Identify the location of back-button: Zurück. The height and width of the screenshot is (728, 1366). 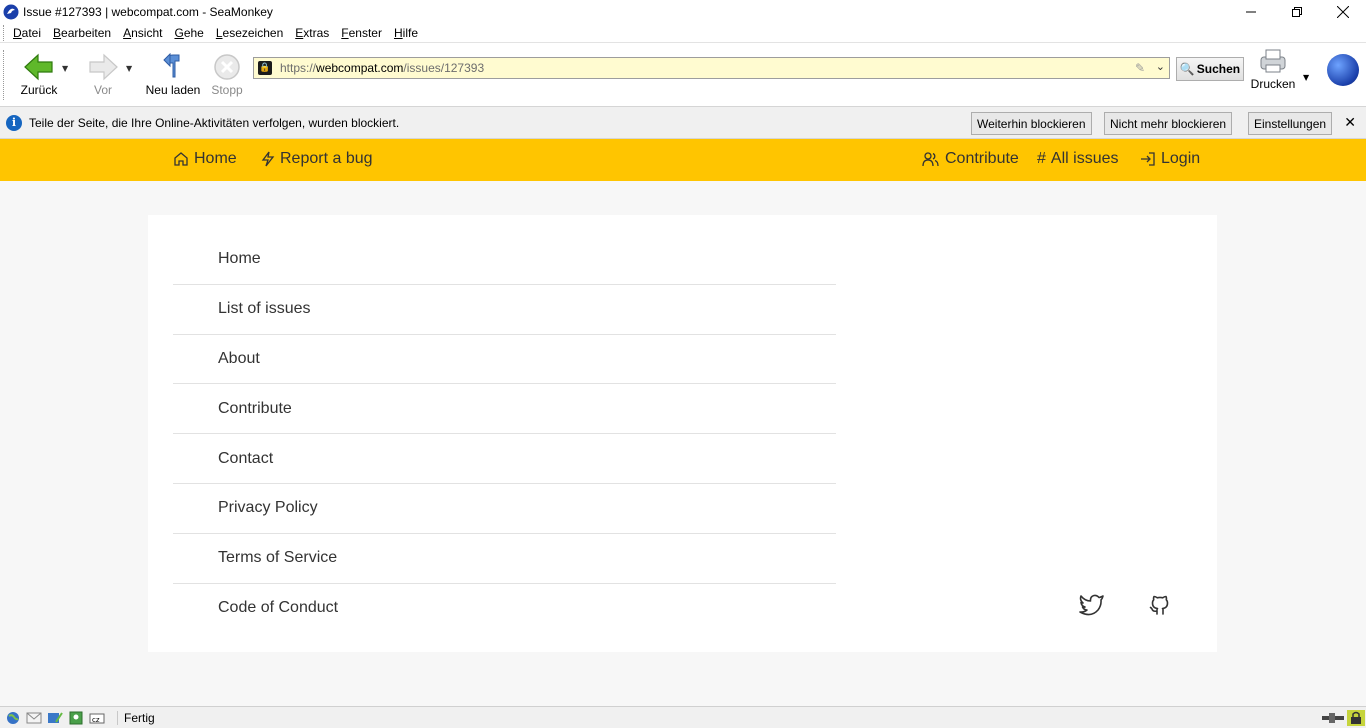
(39, 75).